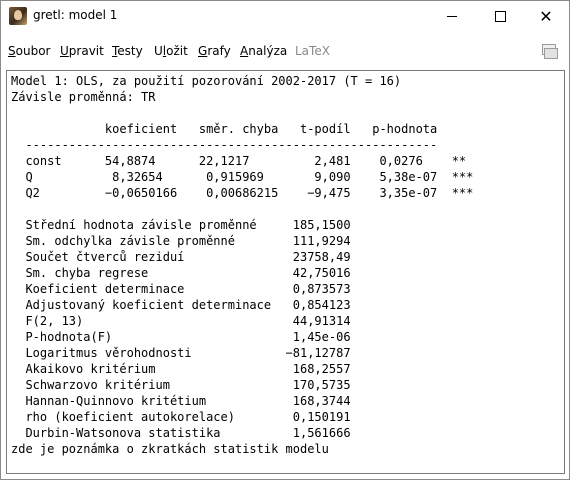 This screenshot has width=570, height=480. I want to click on maximize-button, so click(500, 16).